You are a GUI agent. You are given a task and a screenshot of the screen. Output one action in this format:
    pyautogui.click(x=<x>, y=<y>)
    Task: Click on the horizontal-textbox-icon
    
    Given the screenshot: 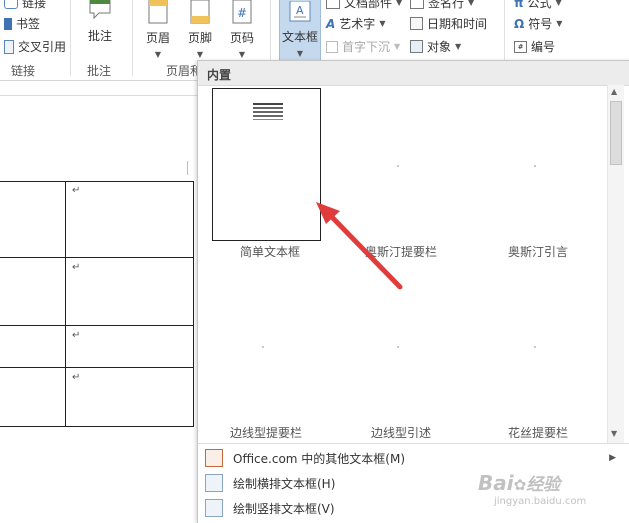 What is the action you would take?
    pyautogui.click(x=214, y=483)
    